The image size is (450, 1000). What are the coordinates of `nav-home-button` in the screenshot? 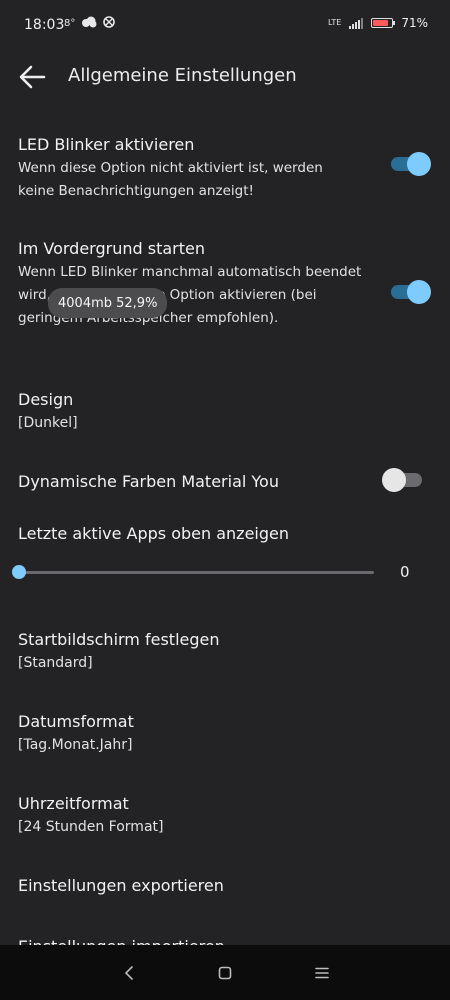 It's located at (225, 973).